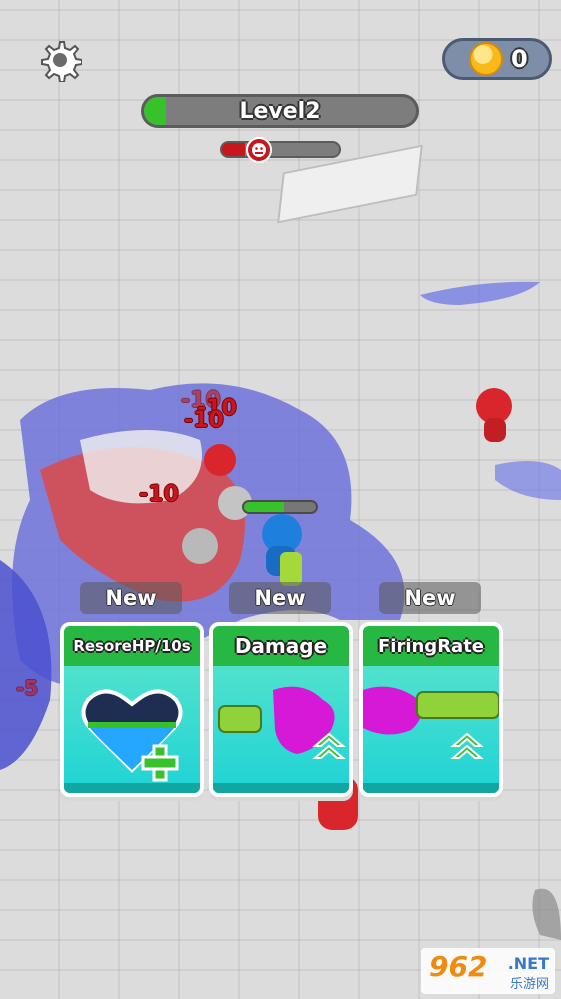  I want to click on damage-number: -5, so click(27, 688).